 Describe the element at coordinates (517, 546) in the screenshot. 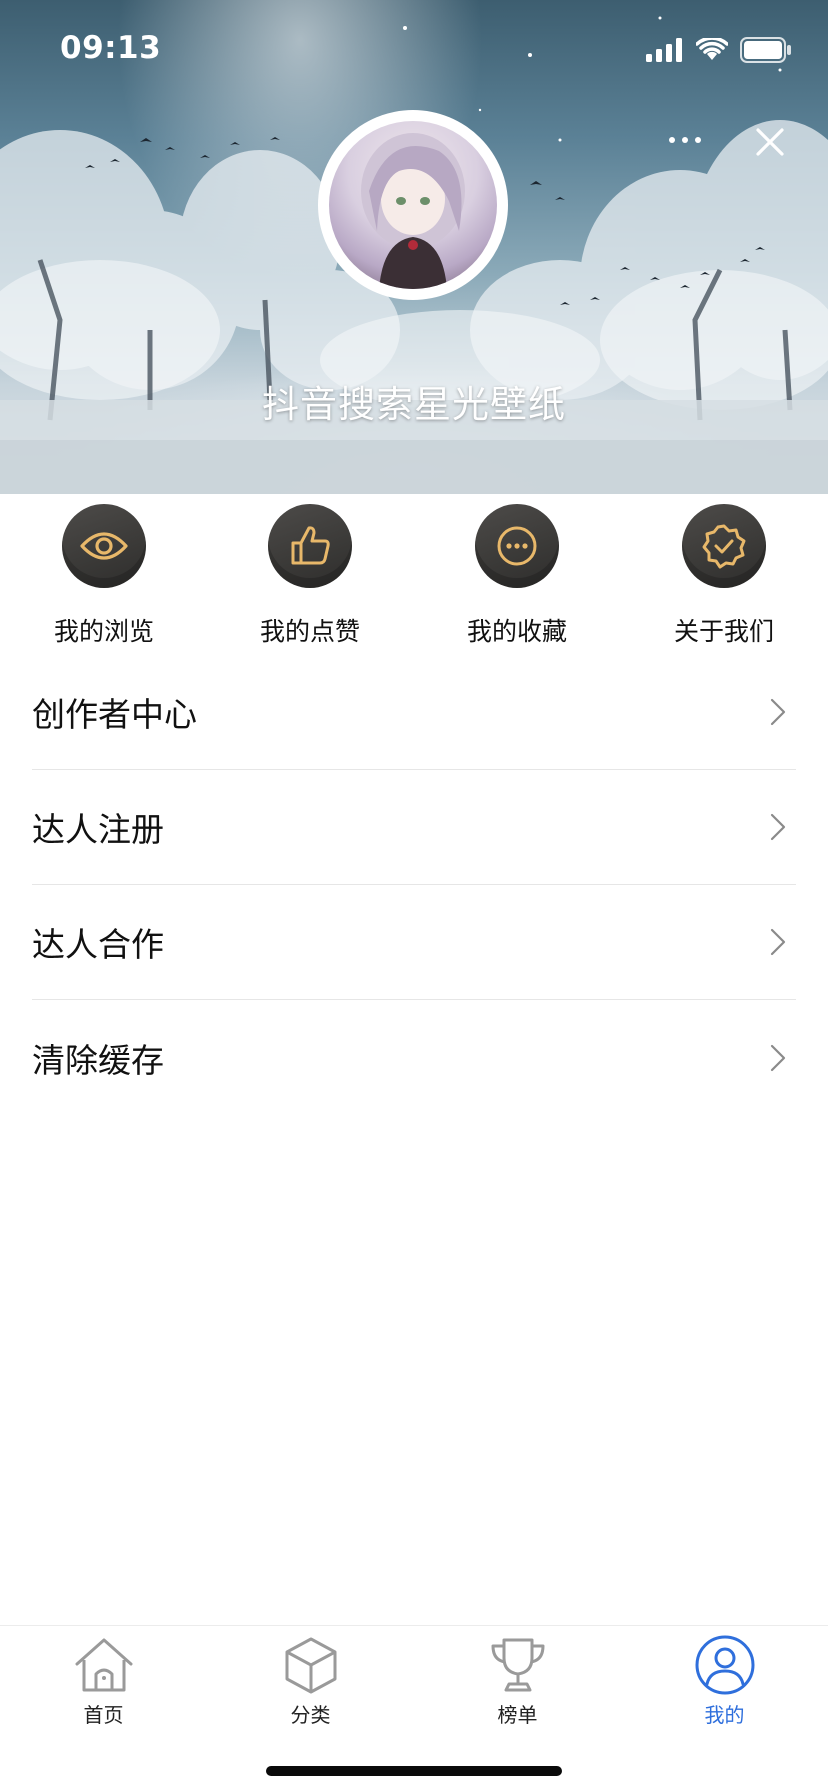

I see `chat-dots-icon` at that location.